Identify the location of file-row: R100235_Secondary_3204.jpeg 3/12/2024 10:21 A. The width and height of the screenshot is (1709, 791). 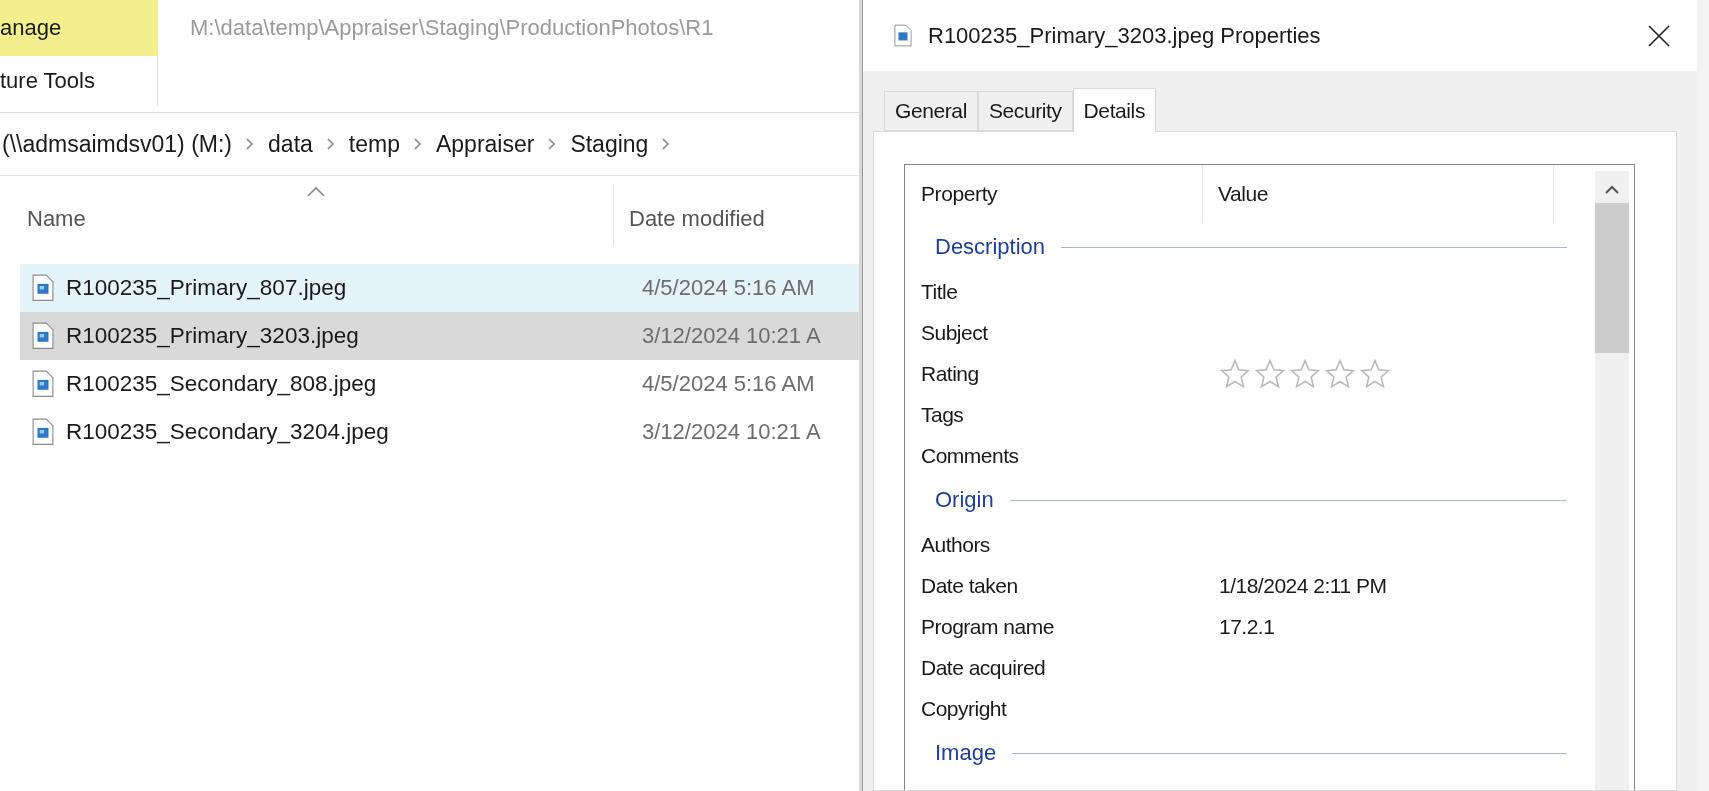
(439, 432).